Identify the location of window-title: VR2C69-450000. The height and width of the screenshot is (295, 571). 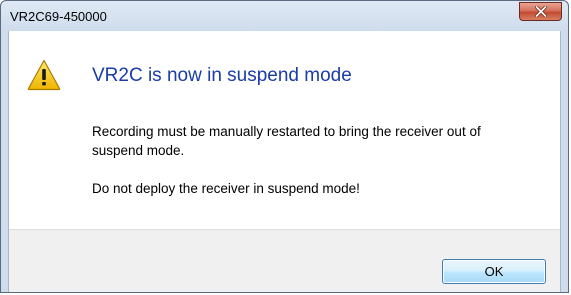
(58, 16).